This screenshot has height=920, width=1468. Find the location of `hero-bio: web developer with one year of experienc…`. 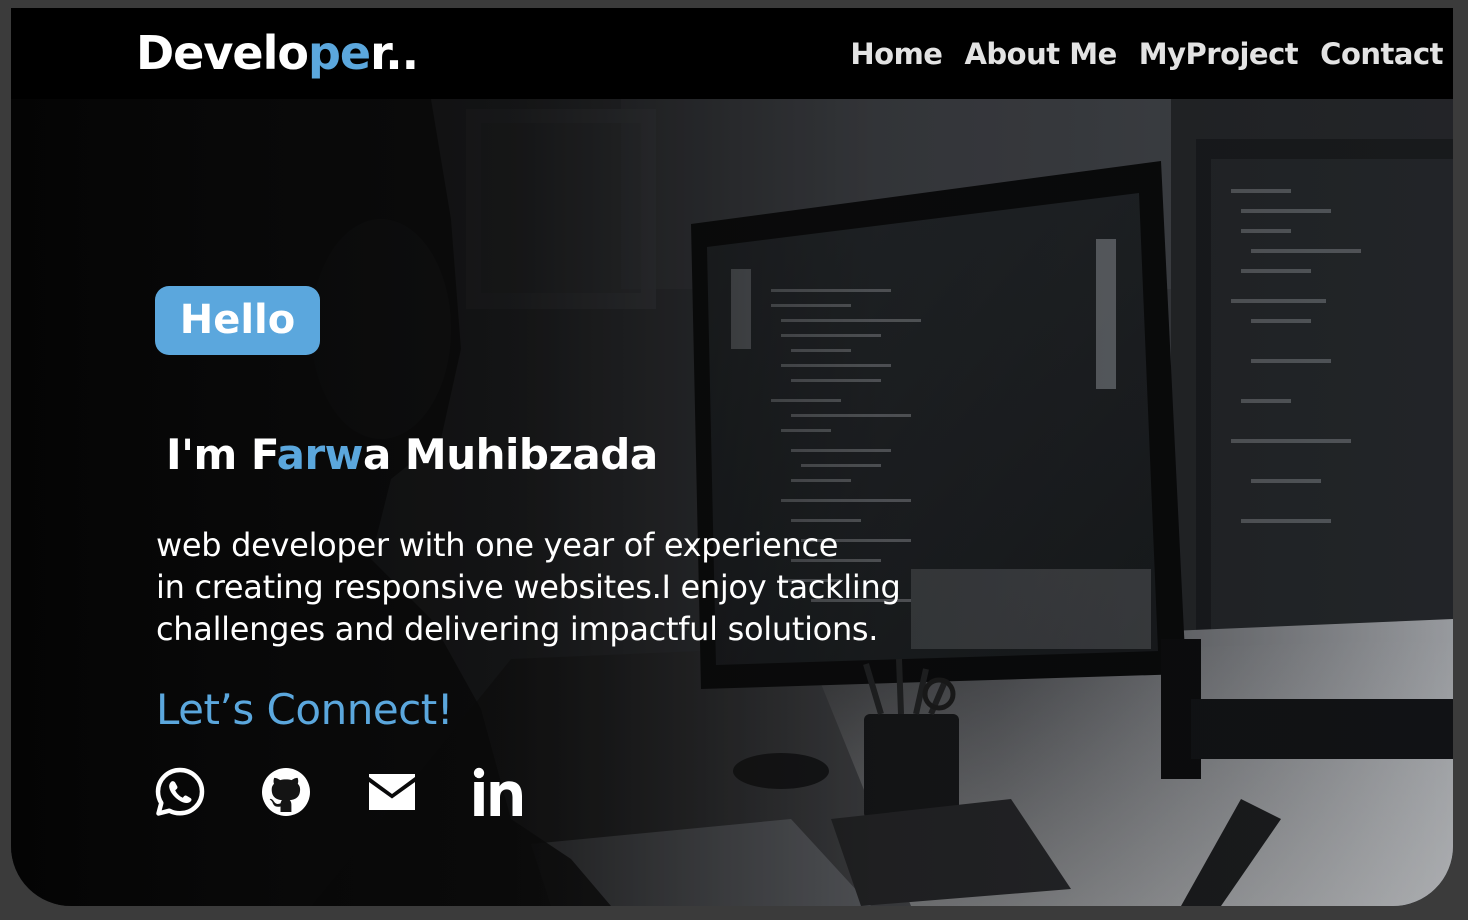

hero-bio: web developer with one year of experienc… is located at coordinates (566, 587).